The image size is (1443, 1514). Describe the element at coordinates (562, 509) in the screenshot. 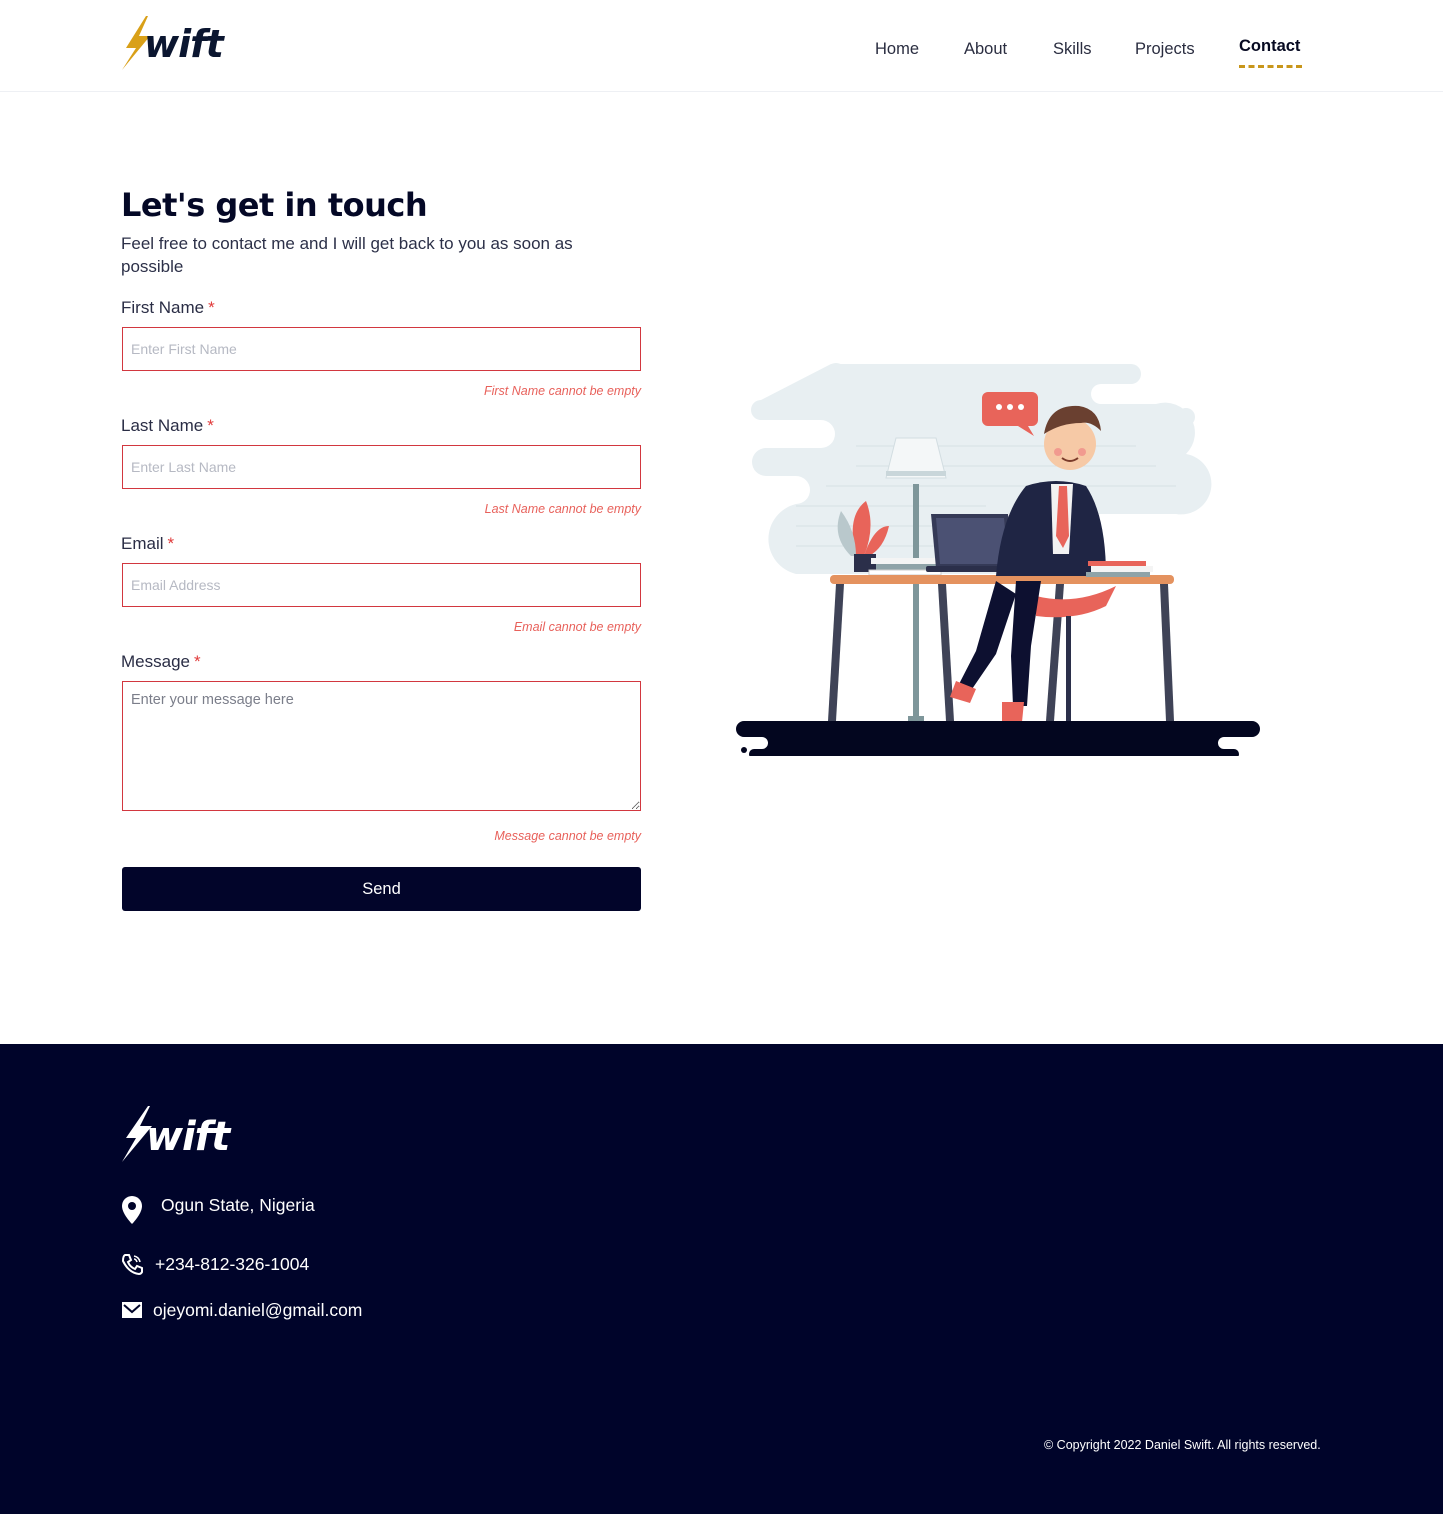

I see `last-name-error: Last Name cannot be empty` at that location.